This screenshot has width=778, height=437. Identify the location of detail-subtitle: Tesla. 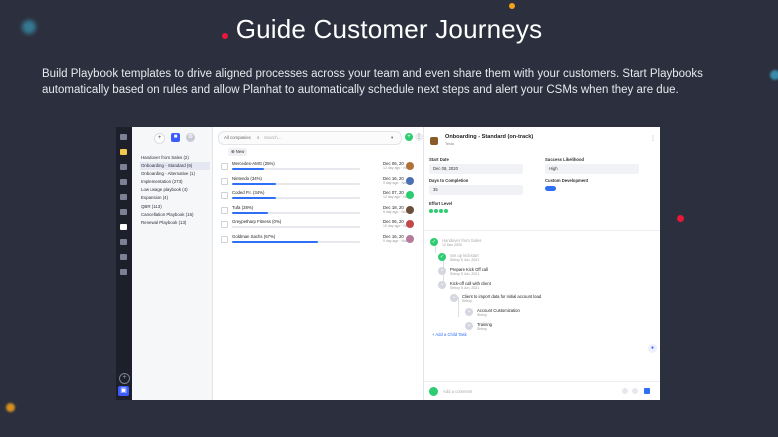
(449, 144).